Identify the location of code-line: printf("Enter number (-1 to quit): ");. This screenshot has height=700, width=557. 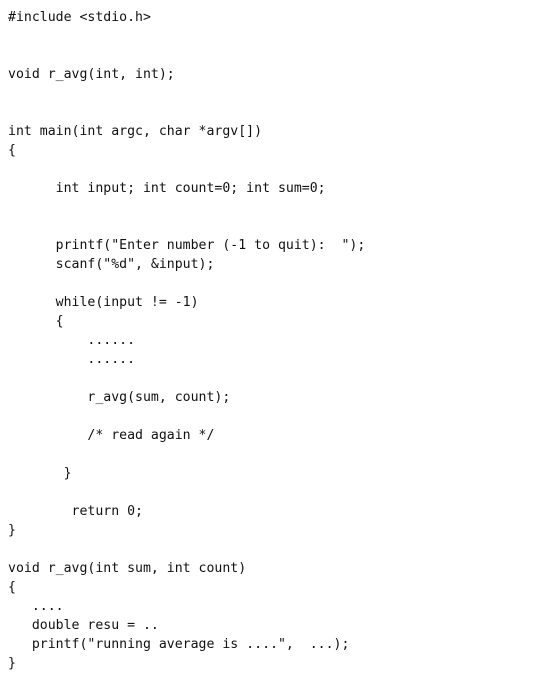
(187, 245).